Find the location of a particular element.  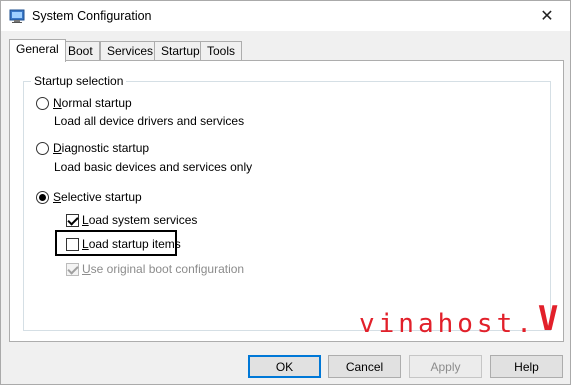

use-original-boot-option: Use original boot configuration is located at coordinates (155, 269).